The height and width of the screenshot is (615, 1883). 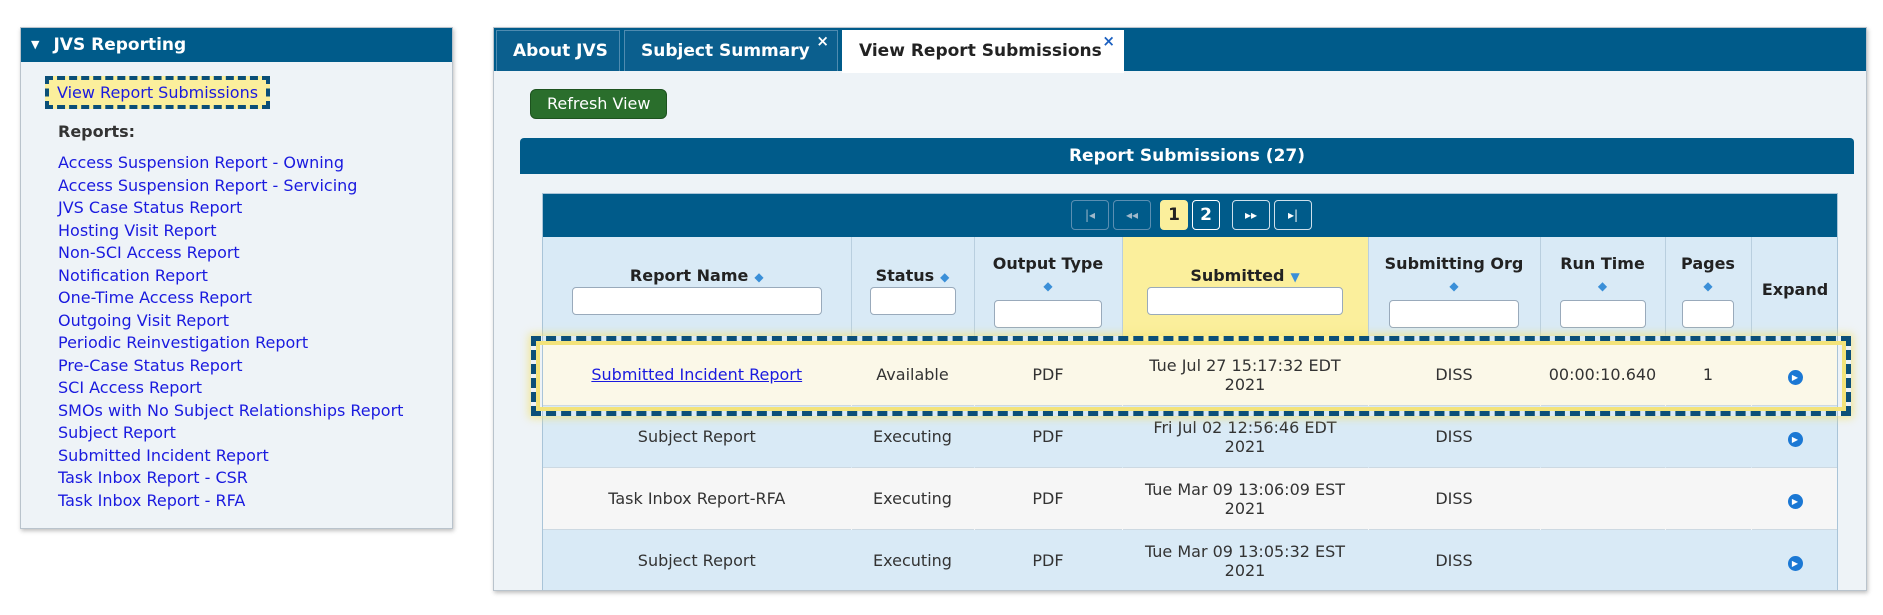 What do you see at coordinates (163, 455) in the screenshot?
I see `report-link-submitted-incident: Submitted Incident Report` at bounding box center [163, 455].